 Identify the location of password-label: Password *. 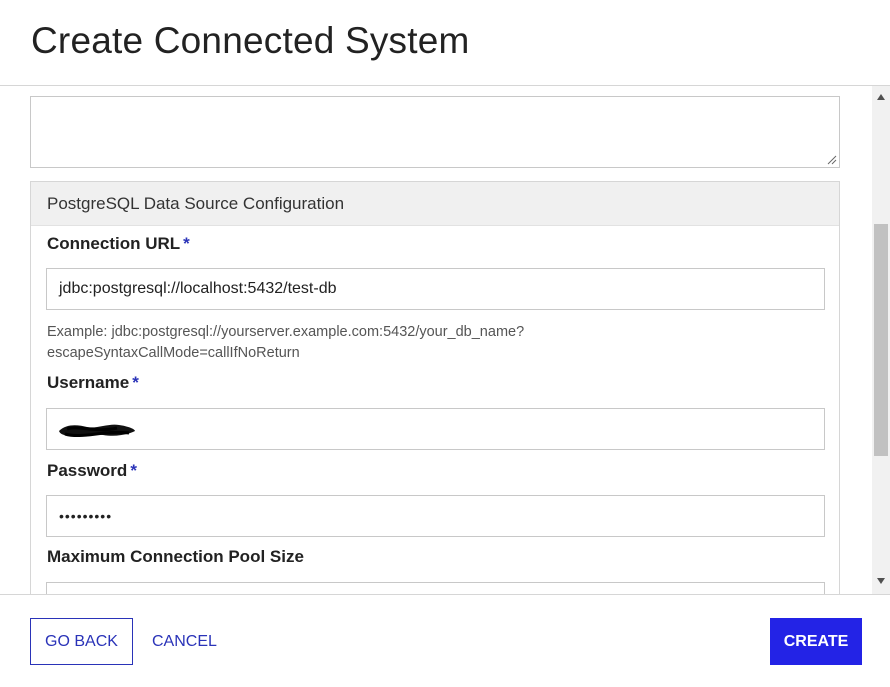
(92, 471).